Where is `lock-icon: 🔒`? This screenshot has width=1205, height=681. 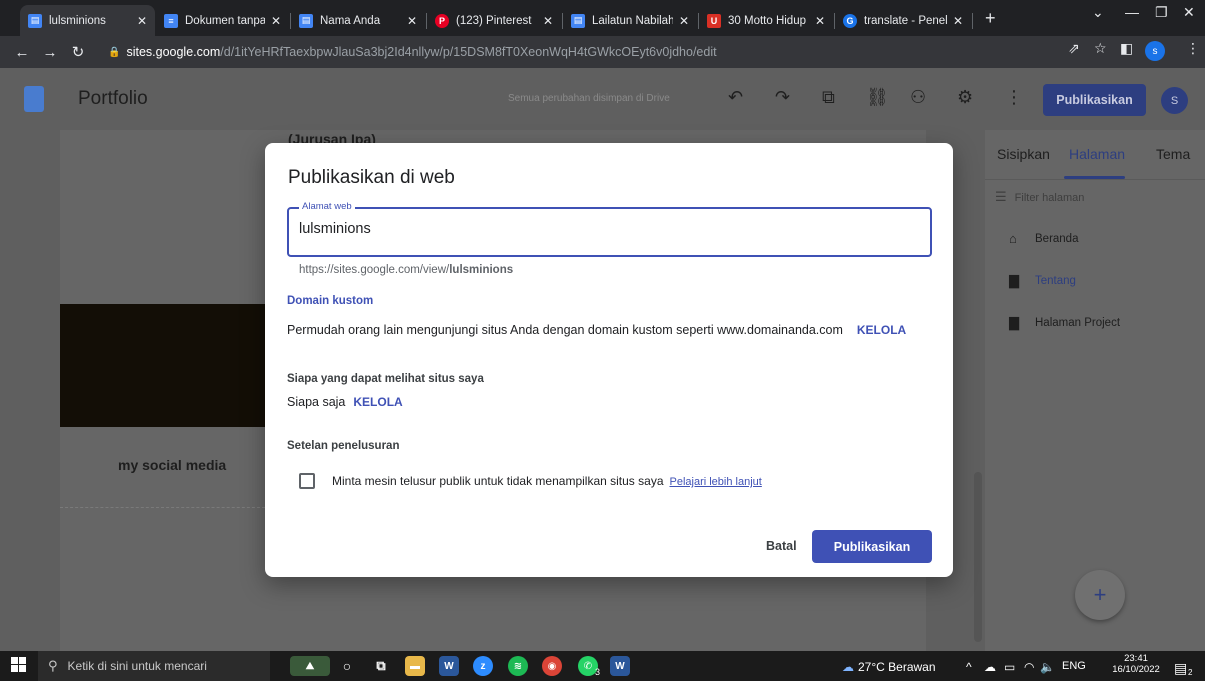 lock-icon: 🔒 is located at coordinates (114, 52).